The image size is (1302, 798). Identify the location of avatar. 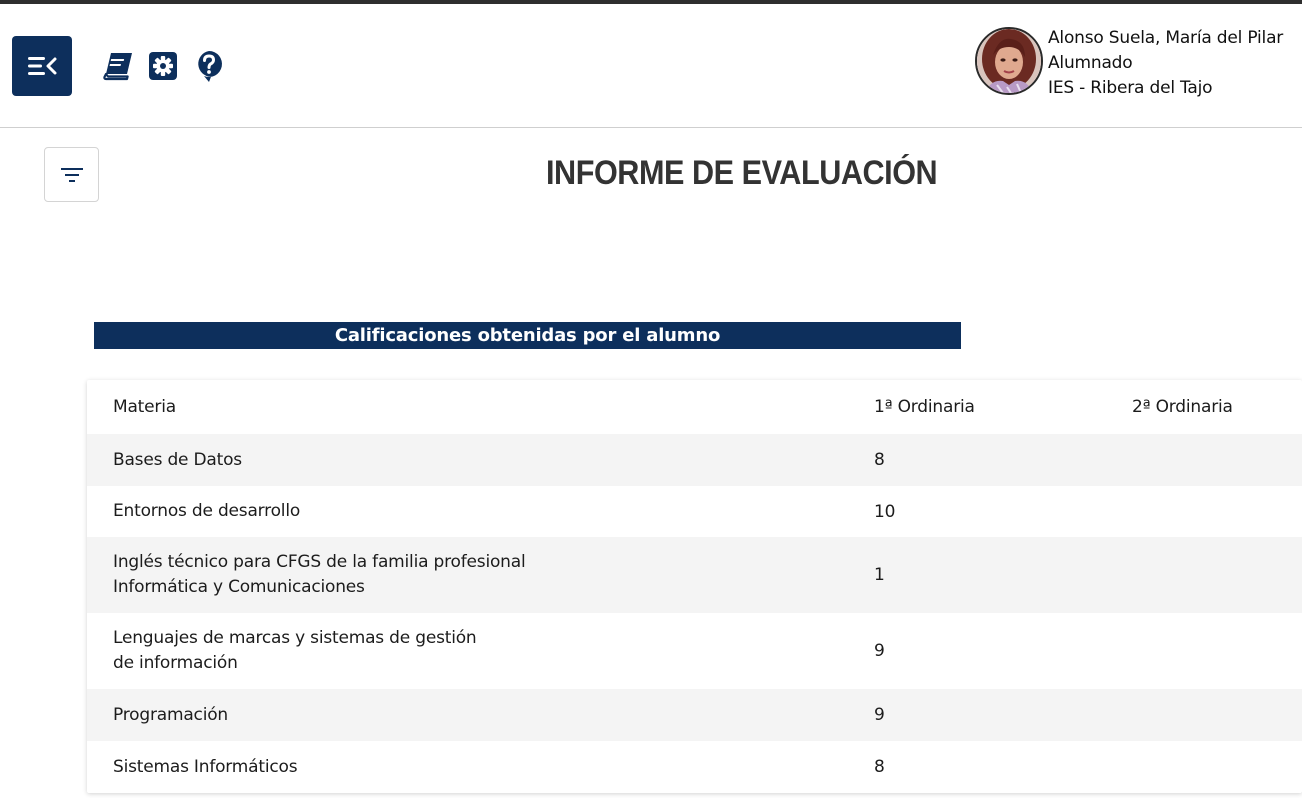
(1009, 61).